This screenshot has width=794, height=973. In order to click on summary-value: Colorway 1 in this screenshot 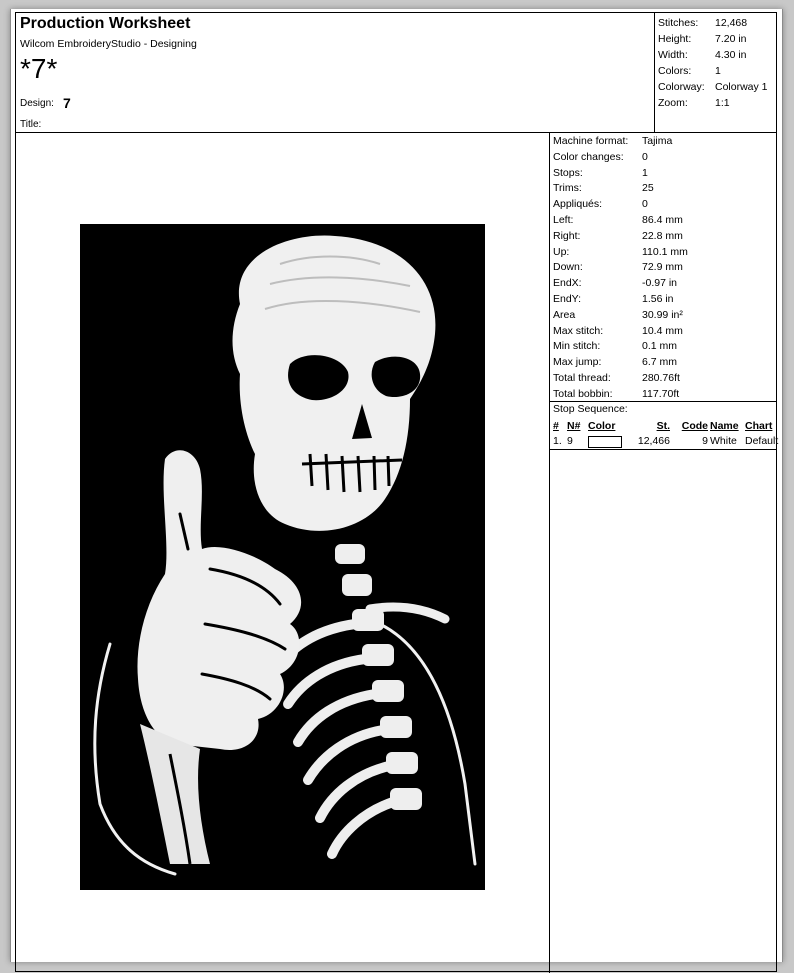, I will do `click(741, 87)`.